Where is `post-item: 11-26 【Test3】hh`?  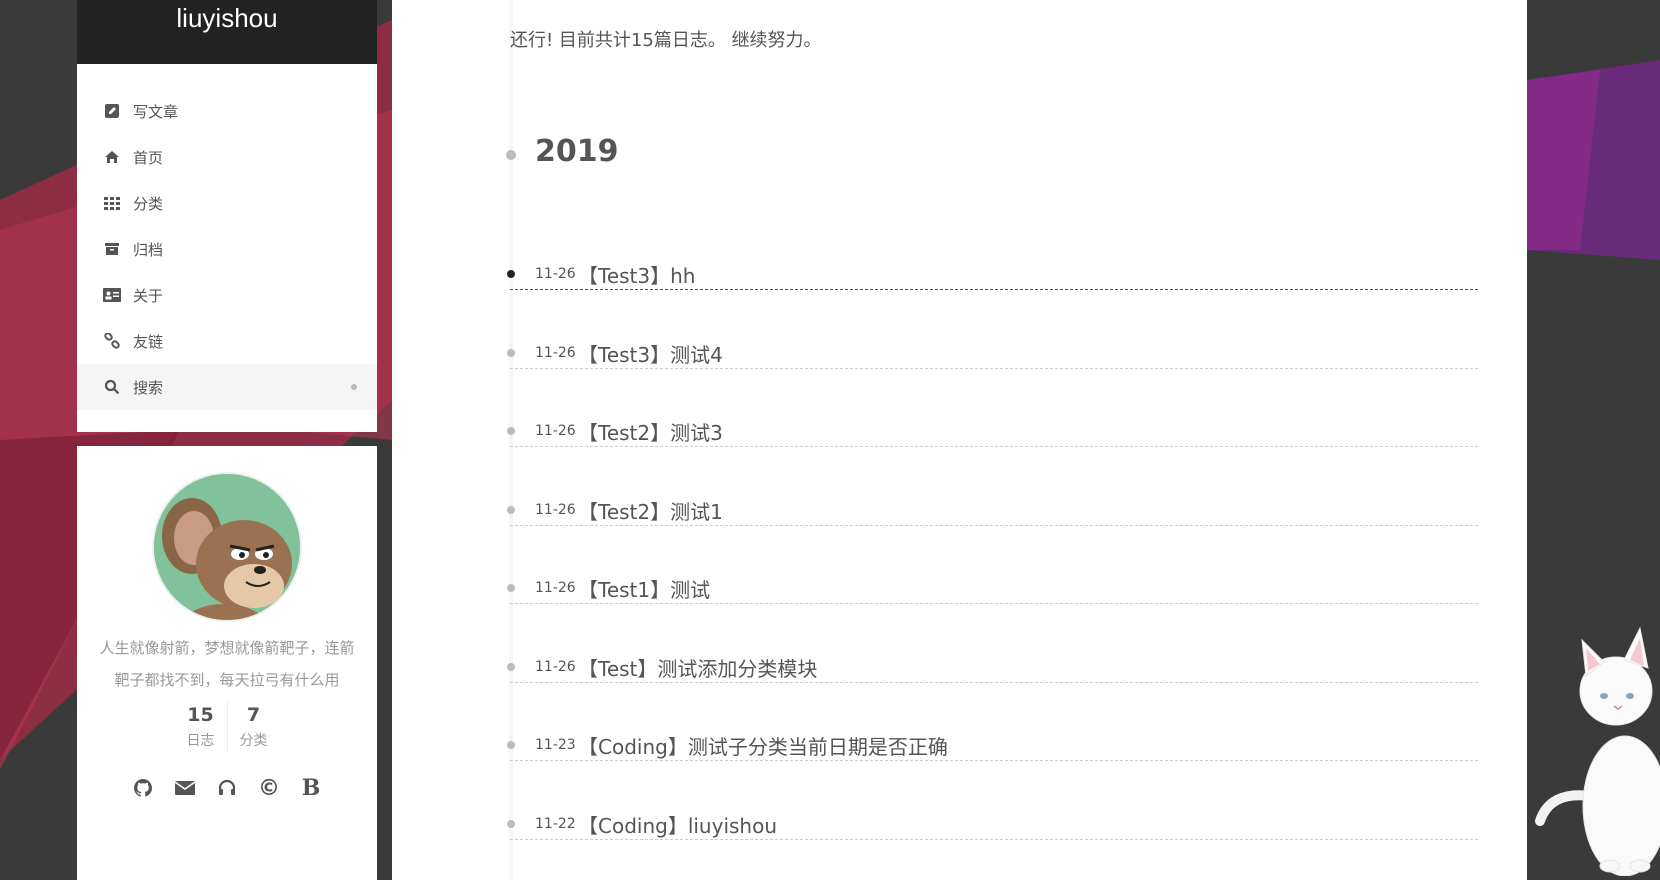
post-item: 11-26 【Test3】hh is located at coordinates (992, 268).